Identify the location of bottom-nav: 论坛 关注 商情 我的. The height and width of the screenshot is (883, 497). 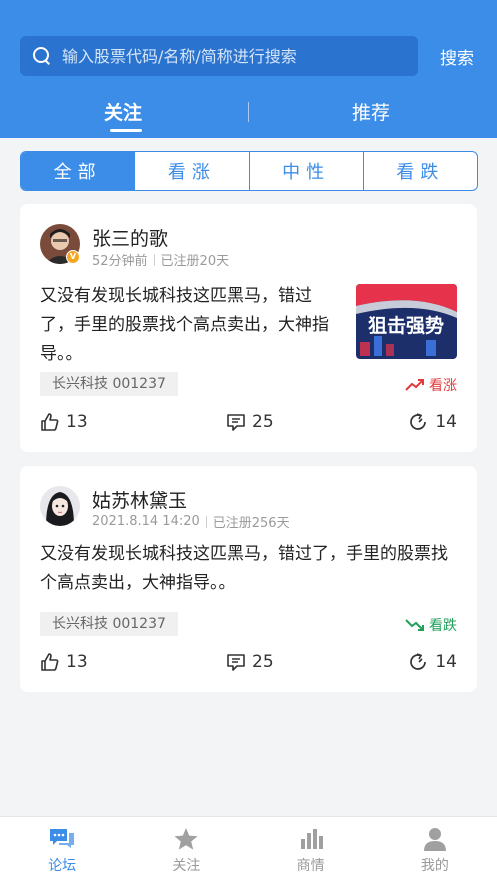
(248, 849).